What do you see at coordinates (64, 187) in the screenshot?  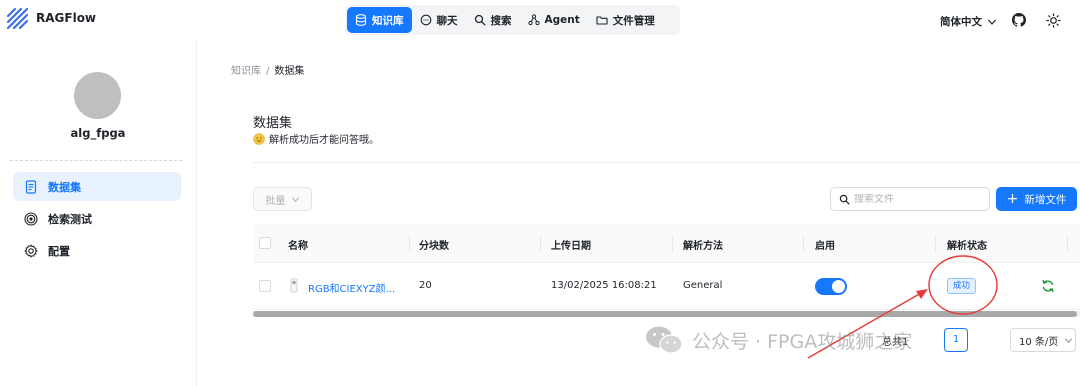 I see `sidebar-item-label: 数据集` at bounding box center [64, 187].